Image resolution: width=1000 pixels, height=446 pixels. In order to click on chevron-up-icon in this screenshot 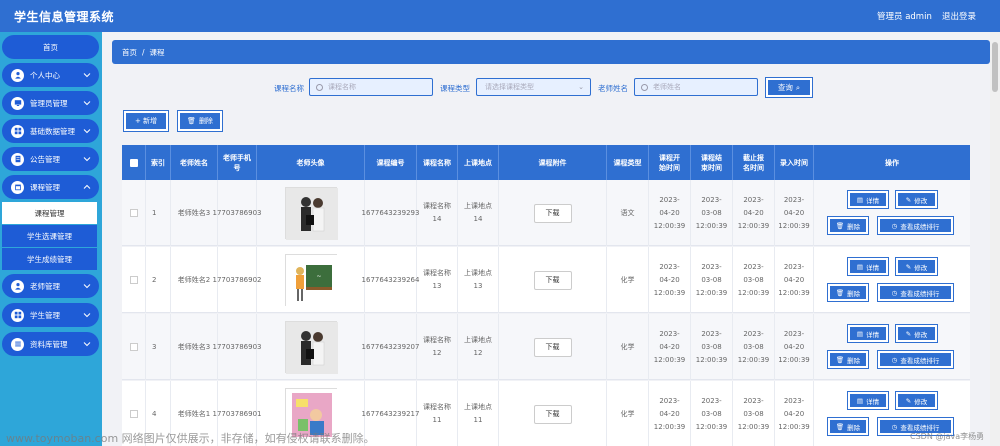, I will do `click(87, 186)`.